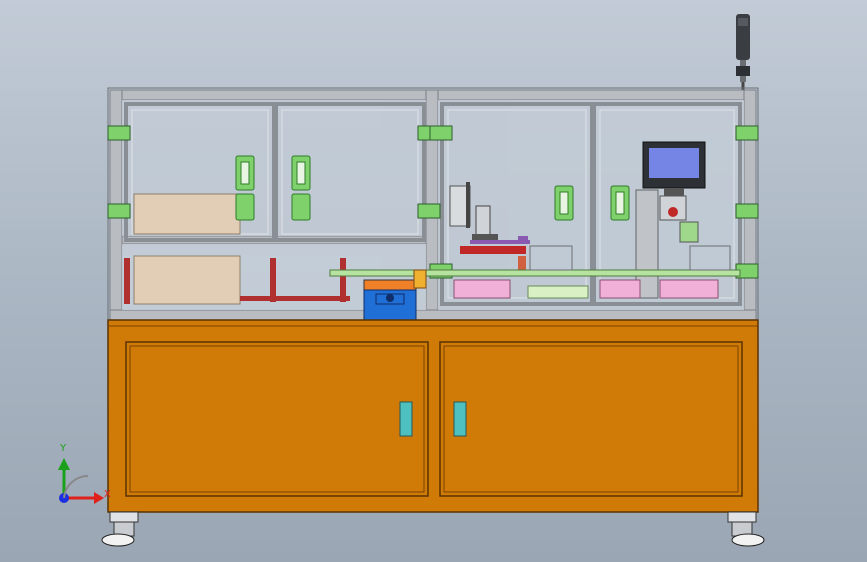  I want to click on x-axis-label: X, so click(107, 494).